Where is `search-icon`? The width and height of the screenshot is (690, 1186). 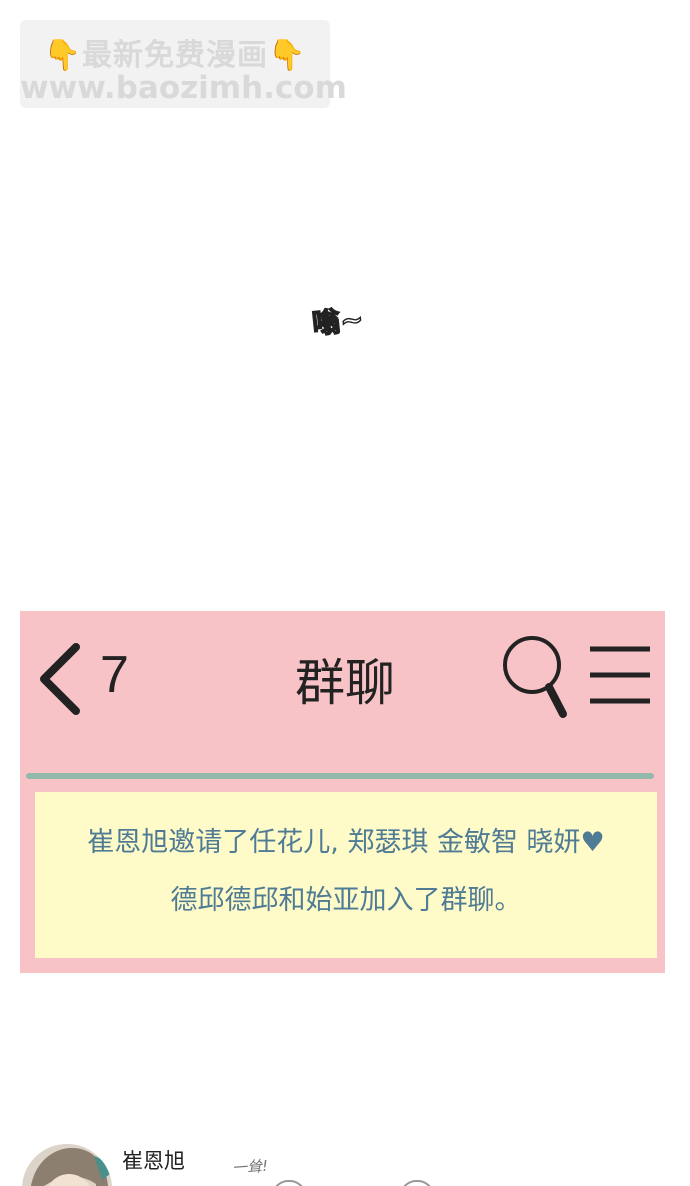 search-icon is located at coordinates (535, 677).